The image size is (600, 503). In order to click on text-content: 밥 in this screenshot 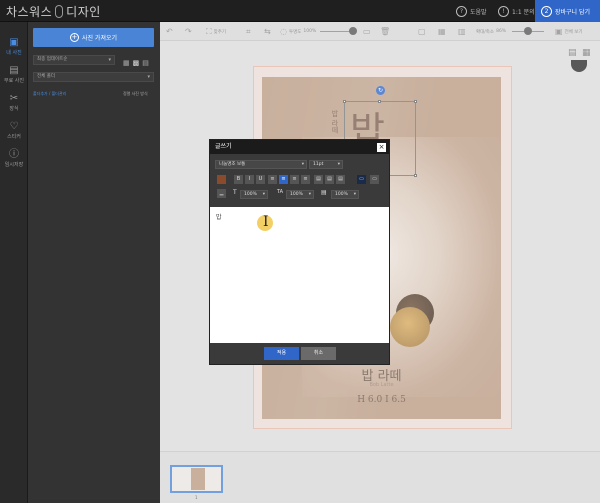, I will do `click(219, 216)`.